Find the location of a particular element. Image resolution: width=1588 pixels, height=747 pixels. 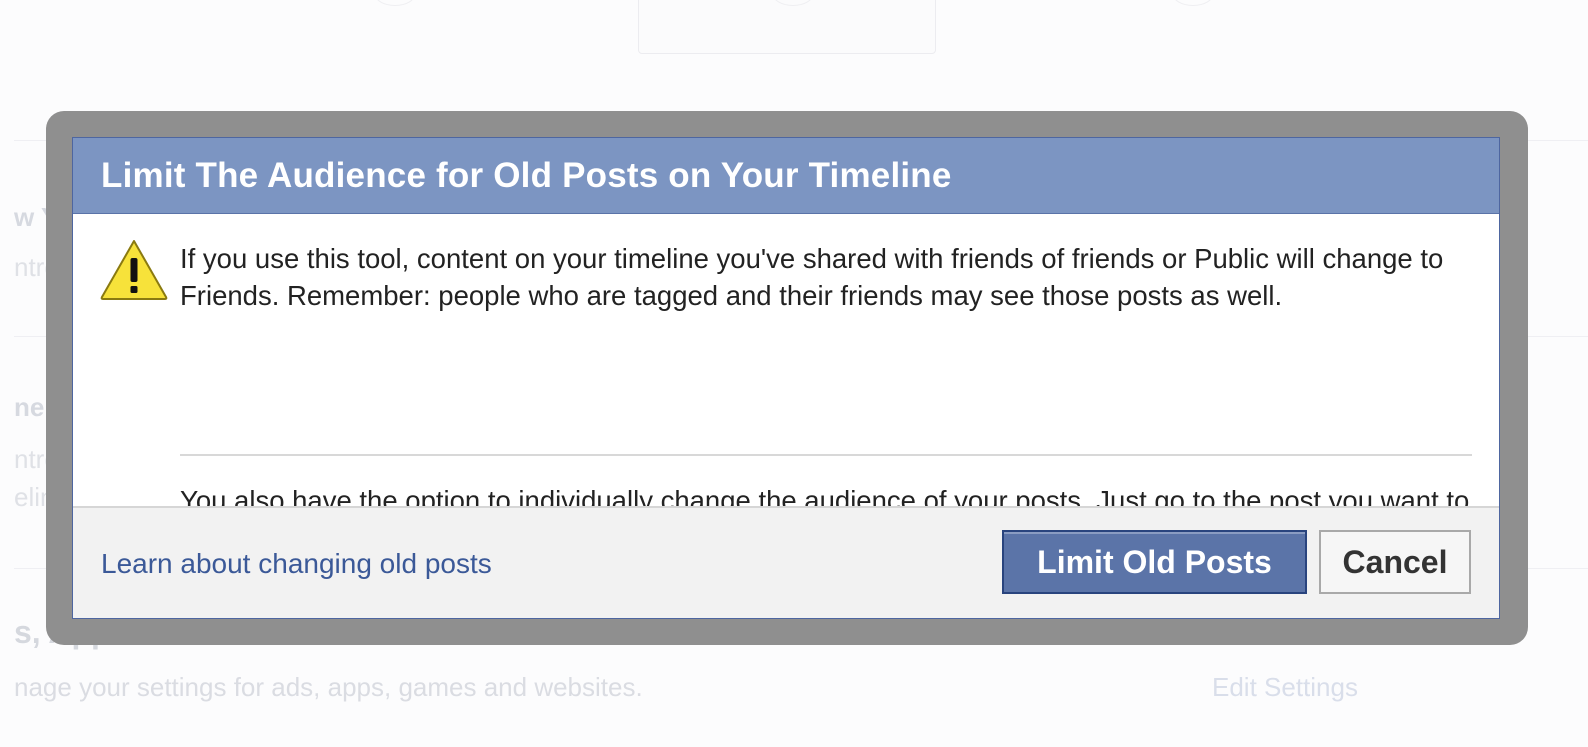

limit-old-posts-button: Limit Old Posts is located at coordinates (1154, 562).